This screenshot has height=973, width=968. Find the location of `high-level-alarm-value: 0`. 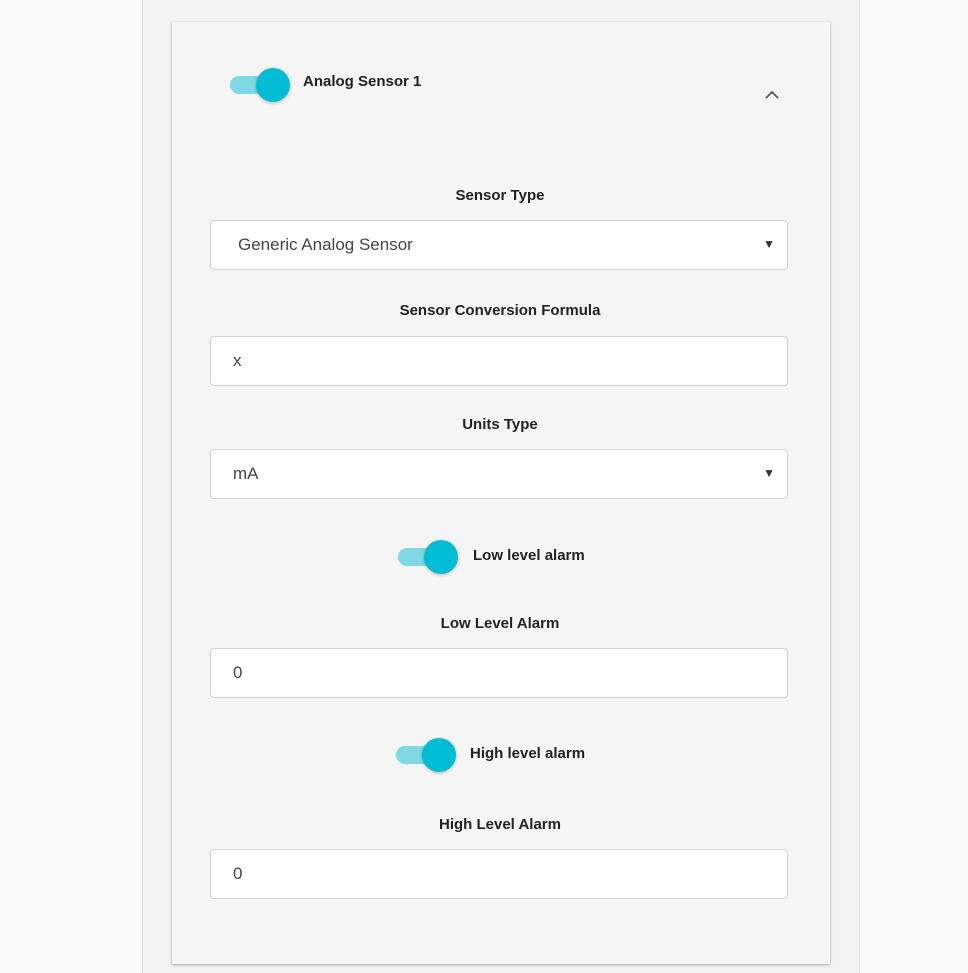

high-level-alarm-value: 0 is located at coordinates (238, 873).